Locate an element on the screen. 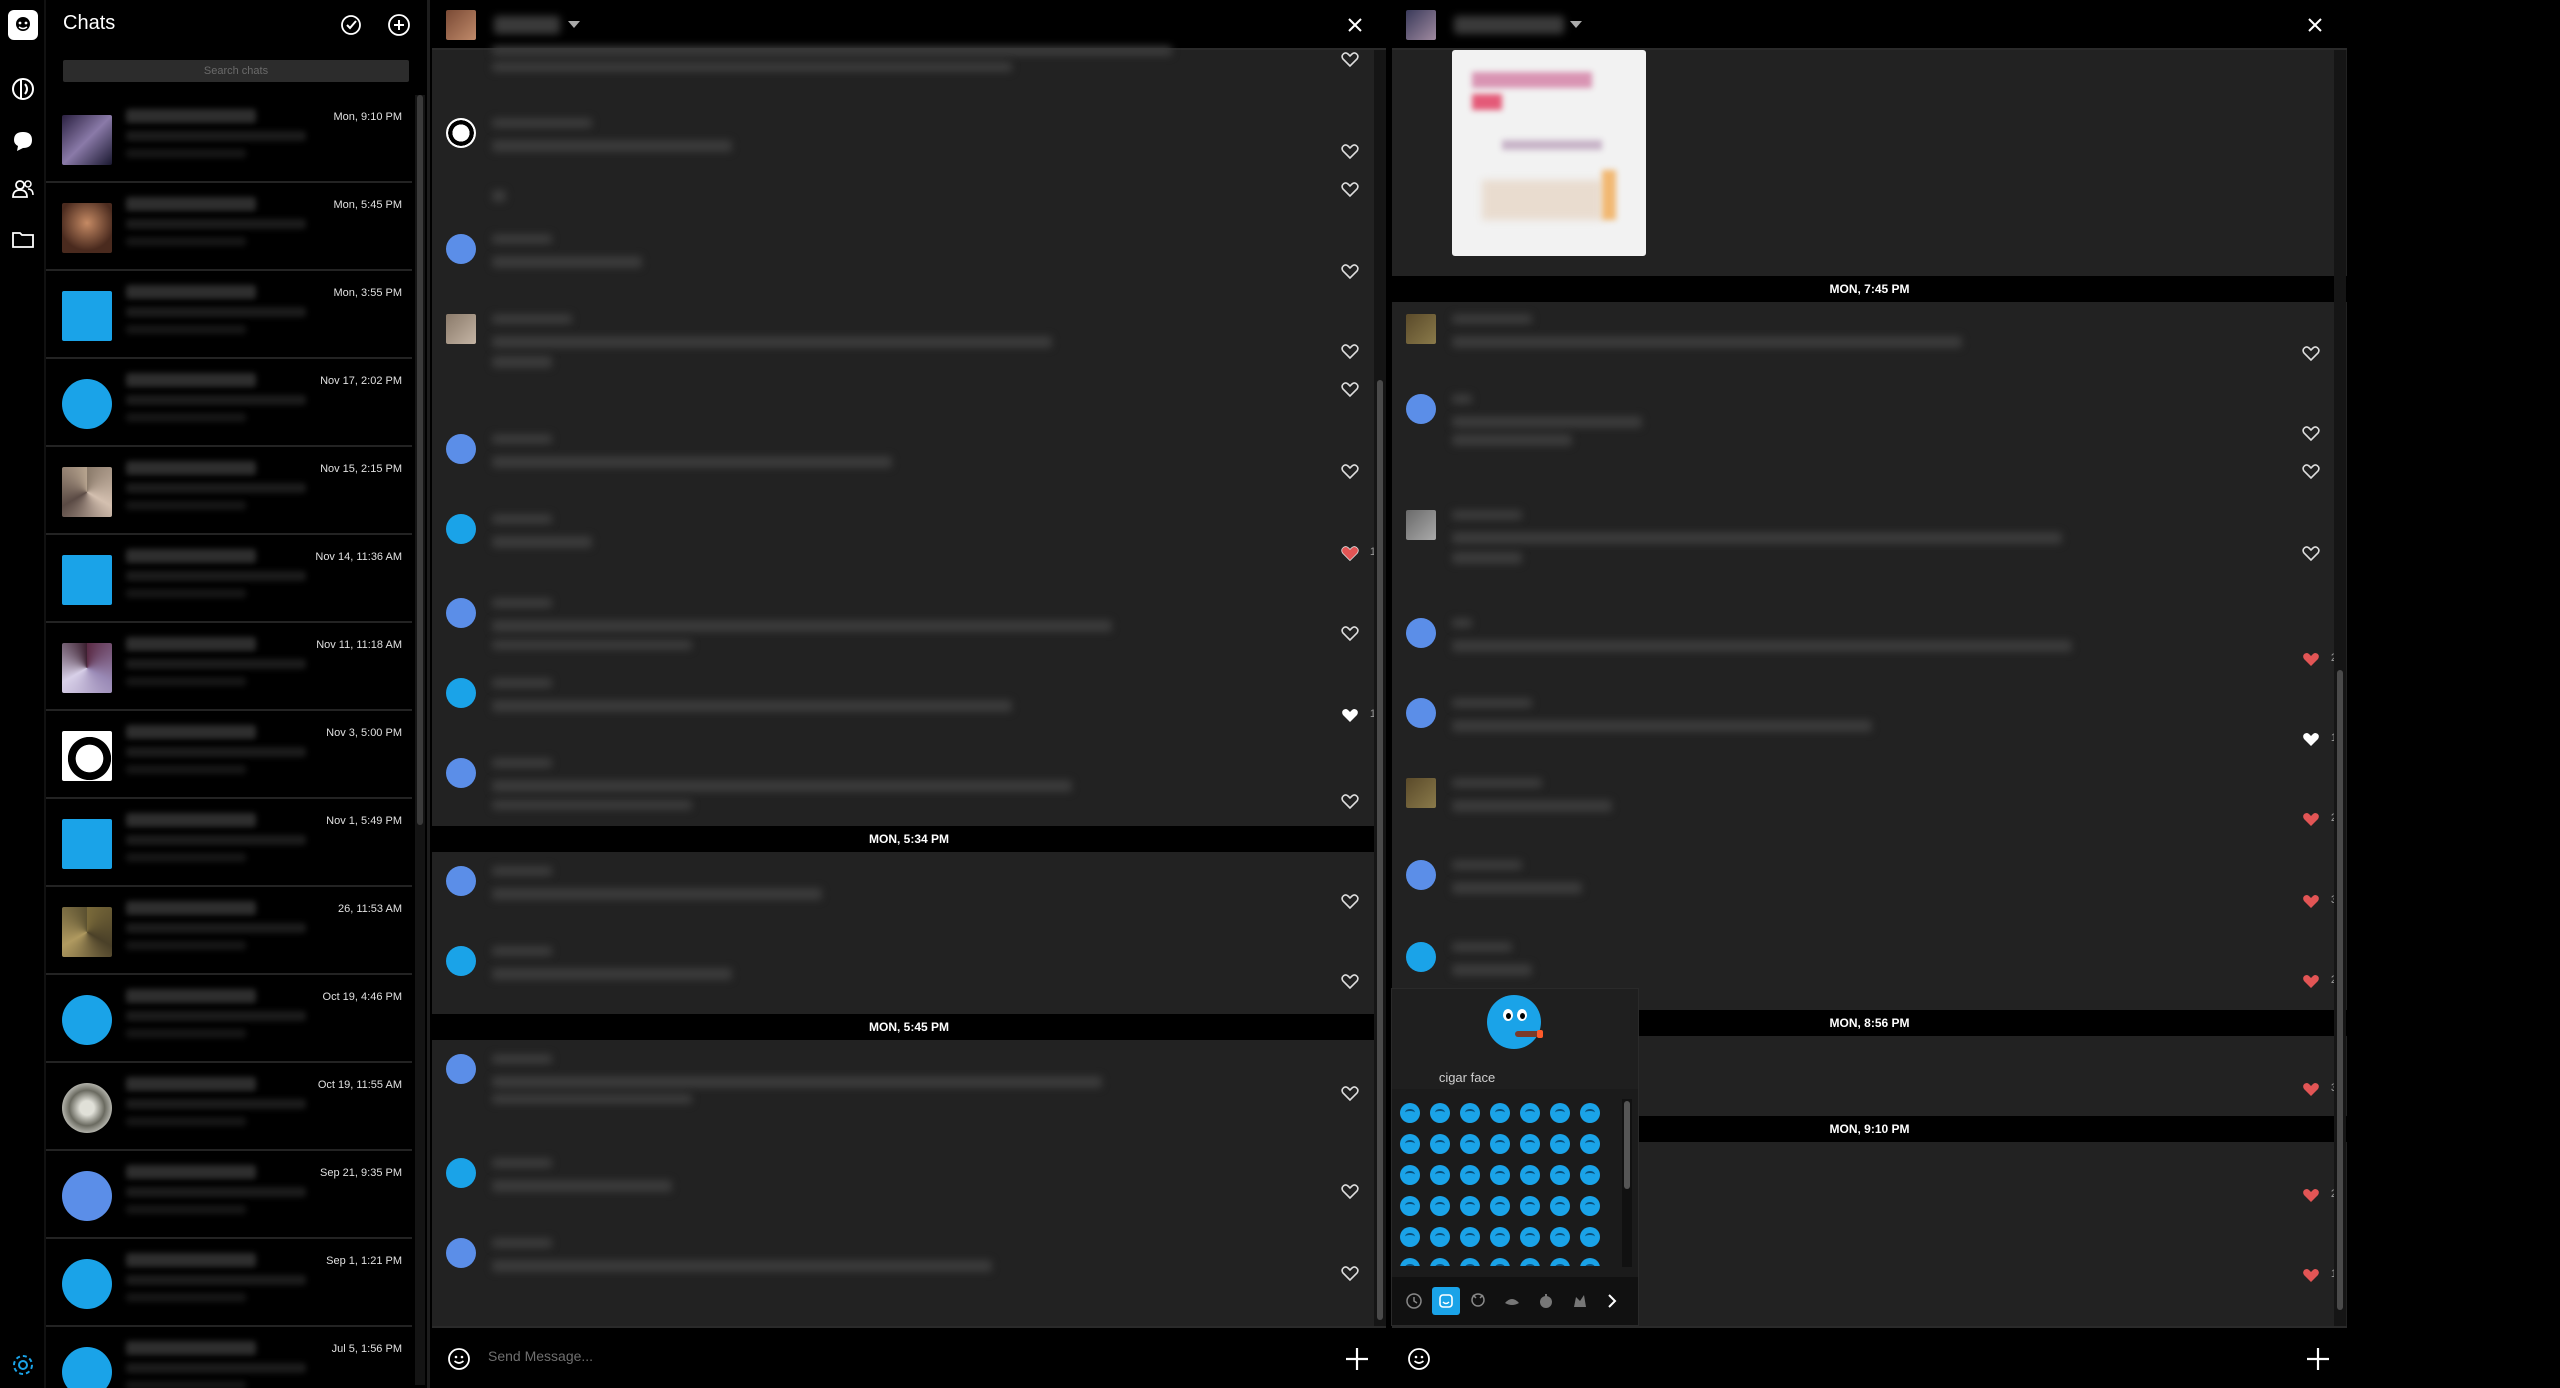  chat-list-item: Mon, 3:55 PM is located at coordinates (229, 315).